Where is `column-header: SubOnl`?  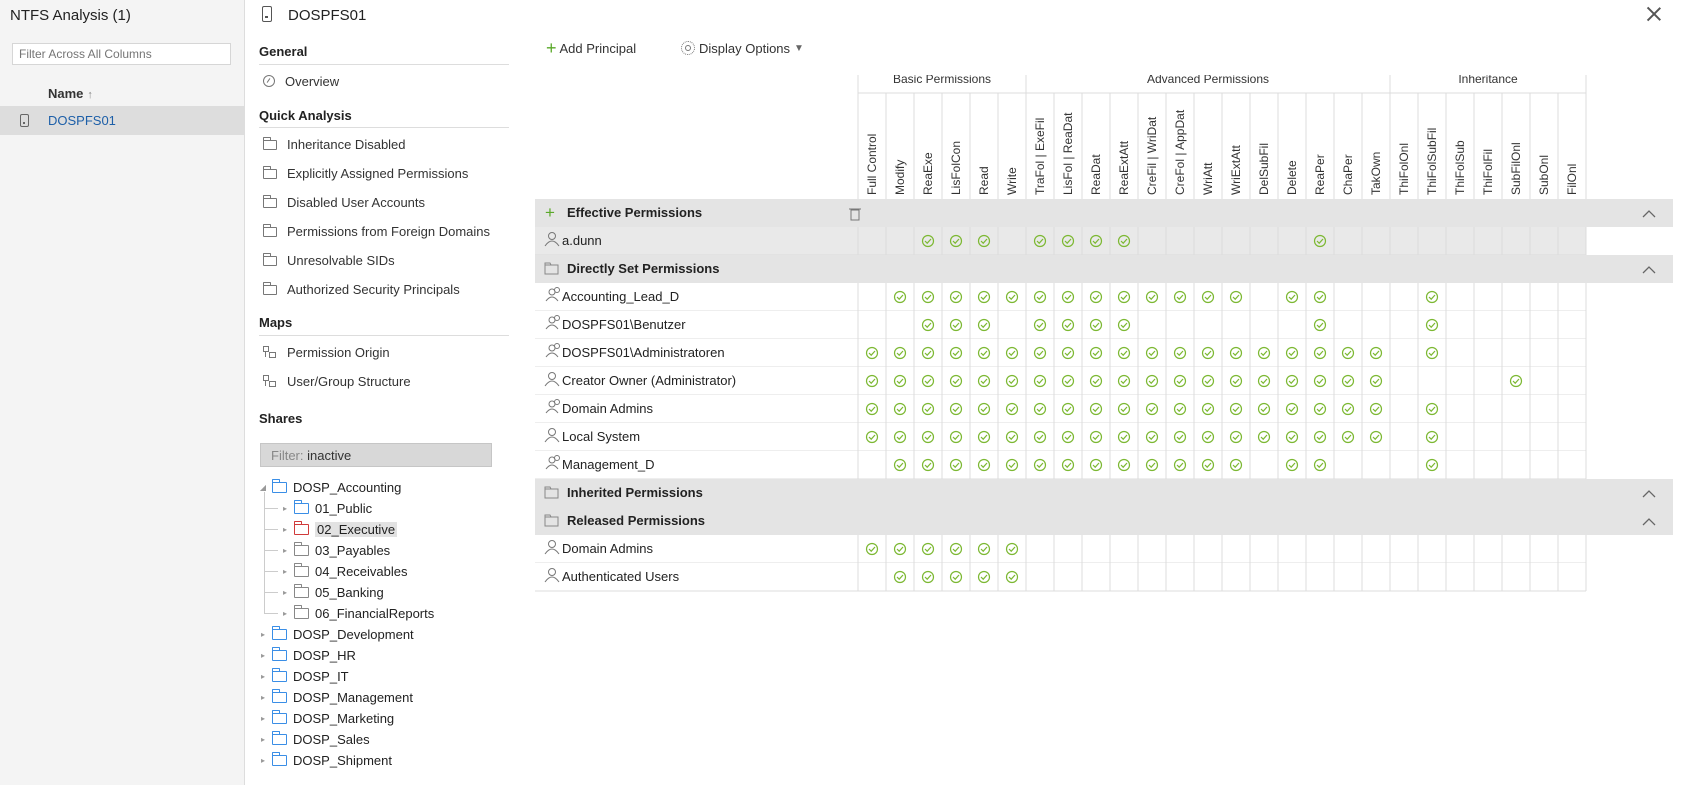
column-header: SubOnl is located at coordinates (1544, 175).